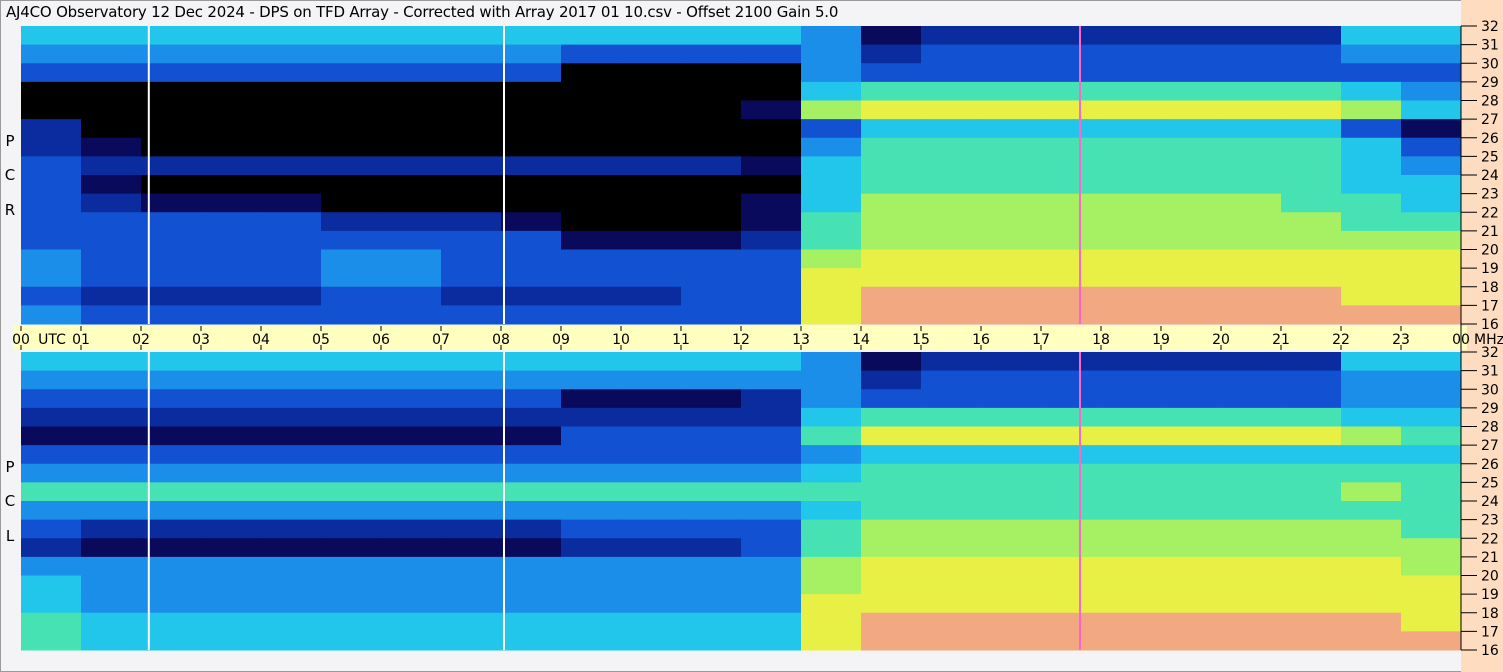 This screenshot has width=1503, height=672. I want to click on frequency-unit-label: MHz, so click(1488, 340).